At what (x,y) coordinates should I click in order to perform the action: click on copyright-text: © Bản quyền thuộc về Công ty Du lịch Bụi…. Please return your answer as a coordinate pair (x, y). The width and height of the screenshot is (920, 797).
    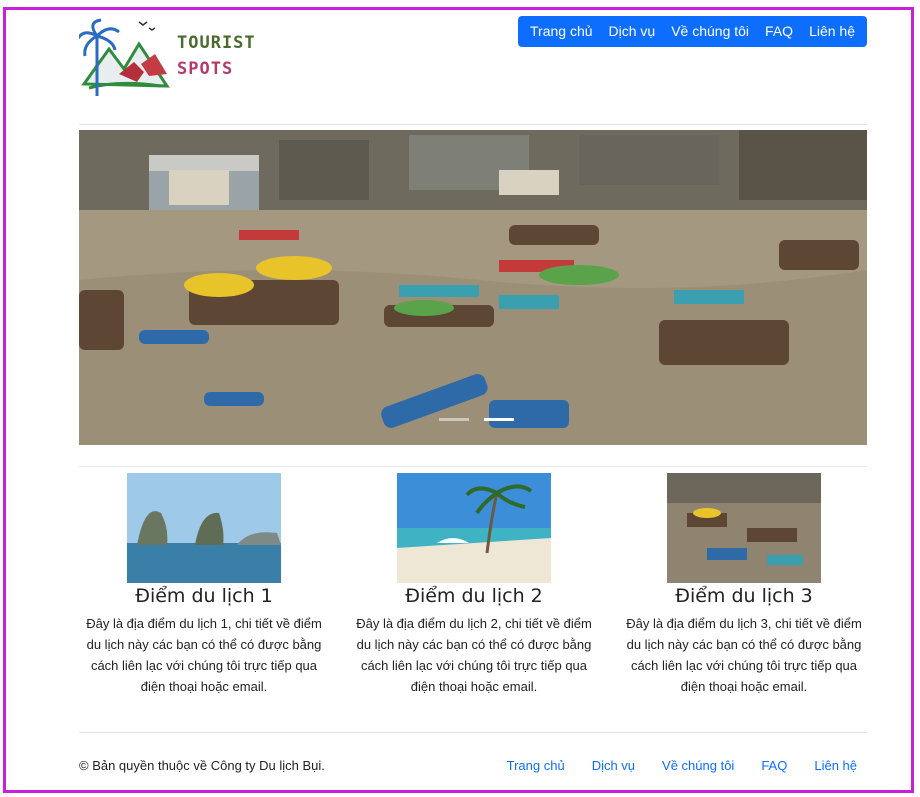
    Looking at the image, I should click on (202, 765).